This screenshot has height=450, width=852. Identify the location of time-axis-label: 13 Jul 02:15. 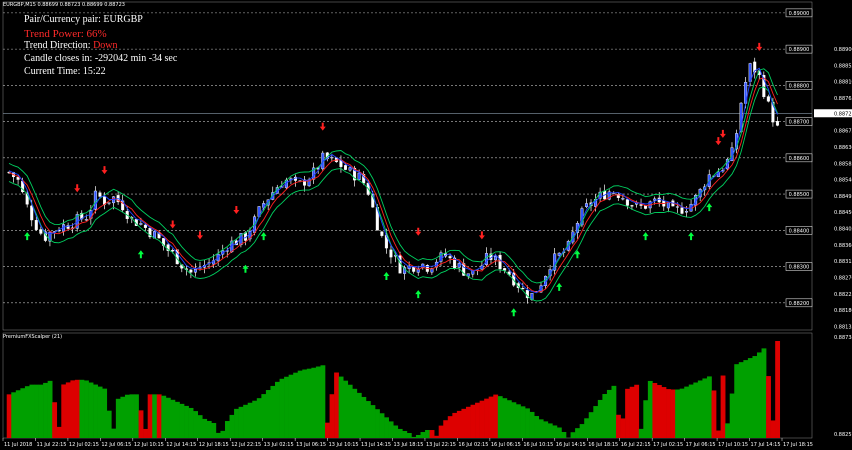
(279, 445).